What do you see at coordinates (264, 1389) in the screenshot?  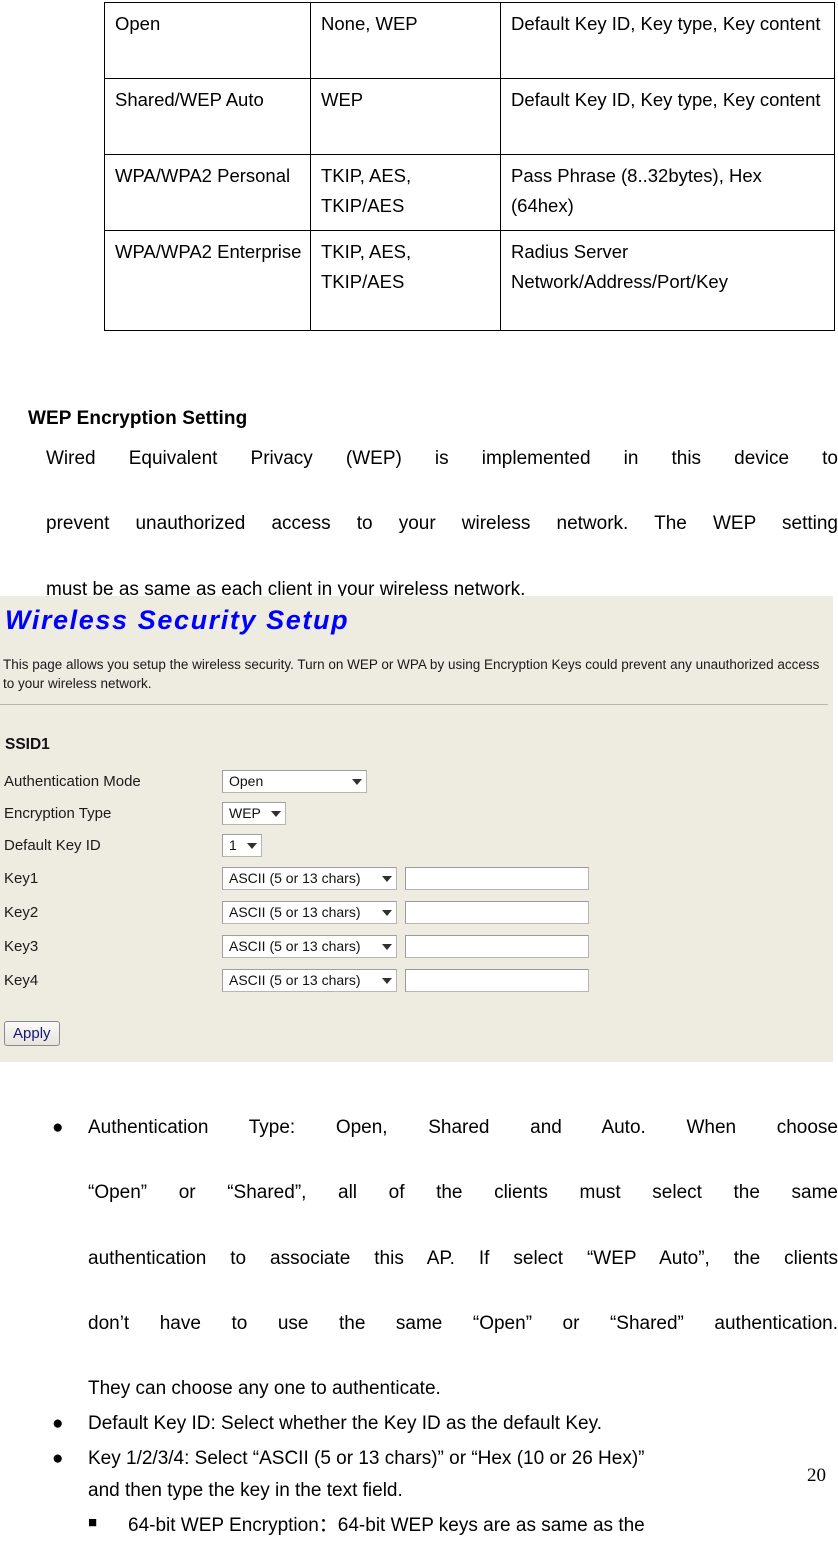 I see `list-item-line: They can choose any one to authenticate.` at bounding box center [264, 1389].